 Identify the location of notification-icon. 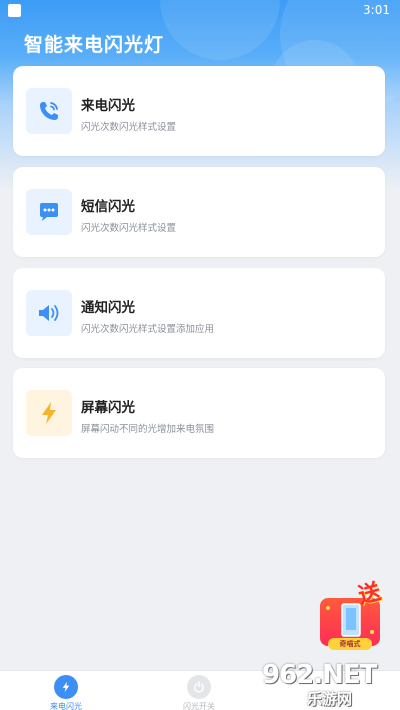
(14, 10).